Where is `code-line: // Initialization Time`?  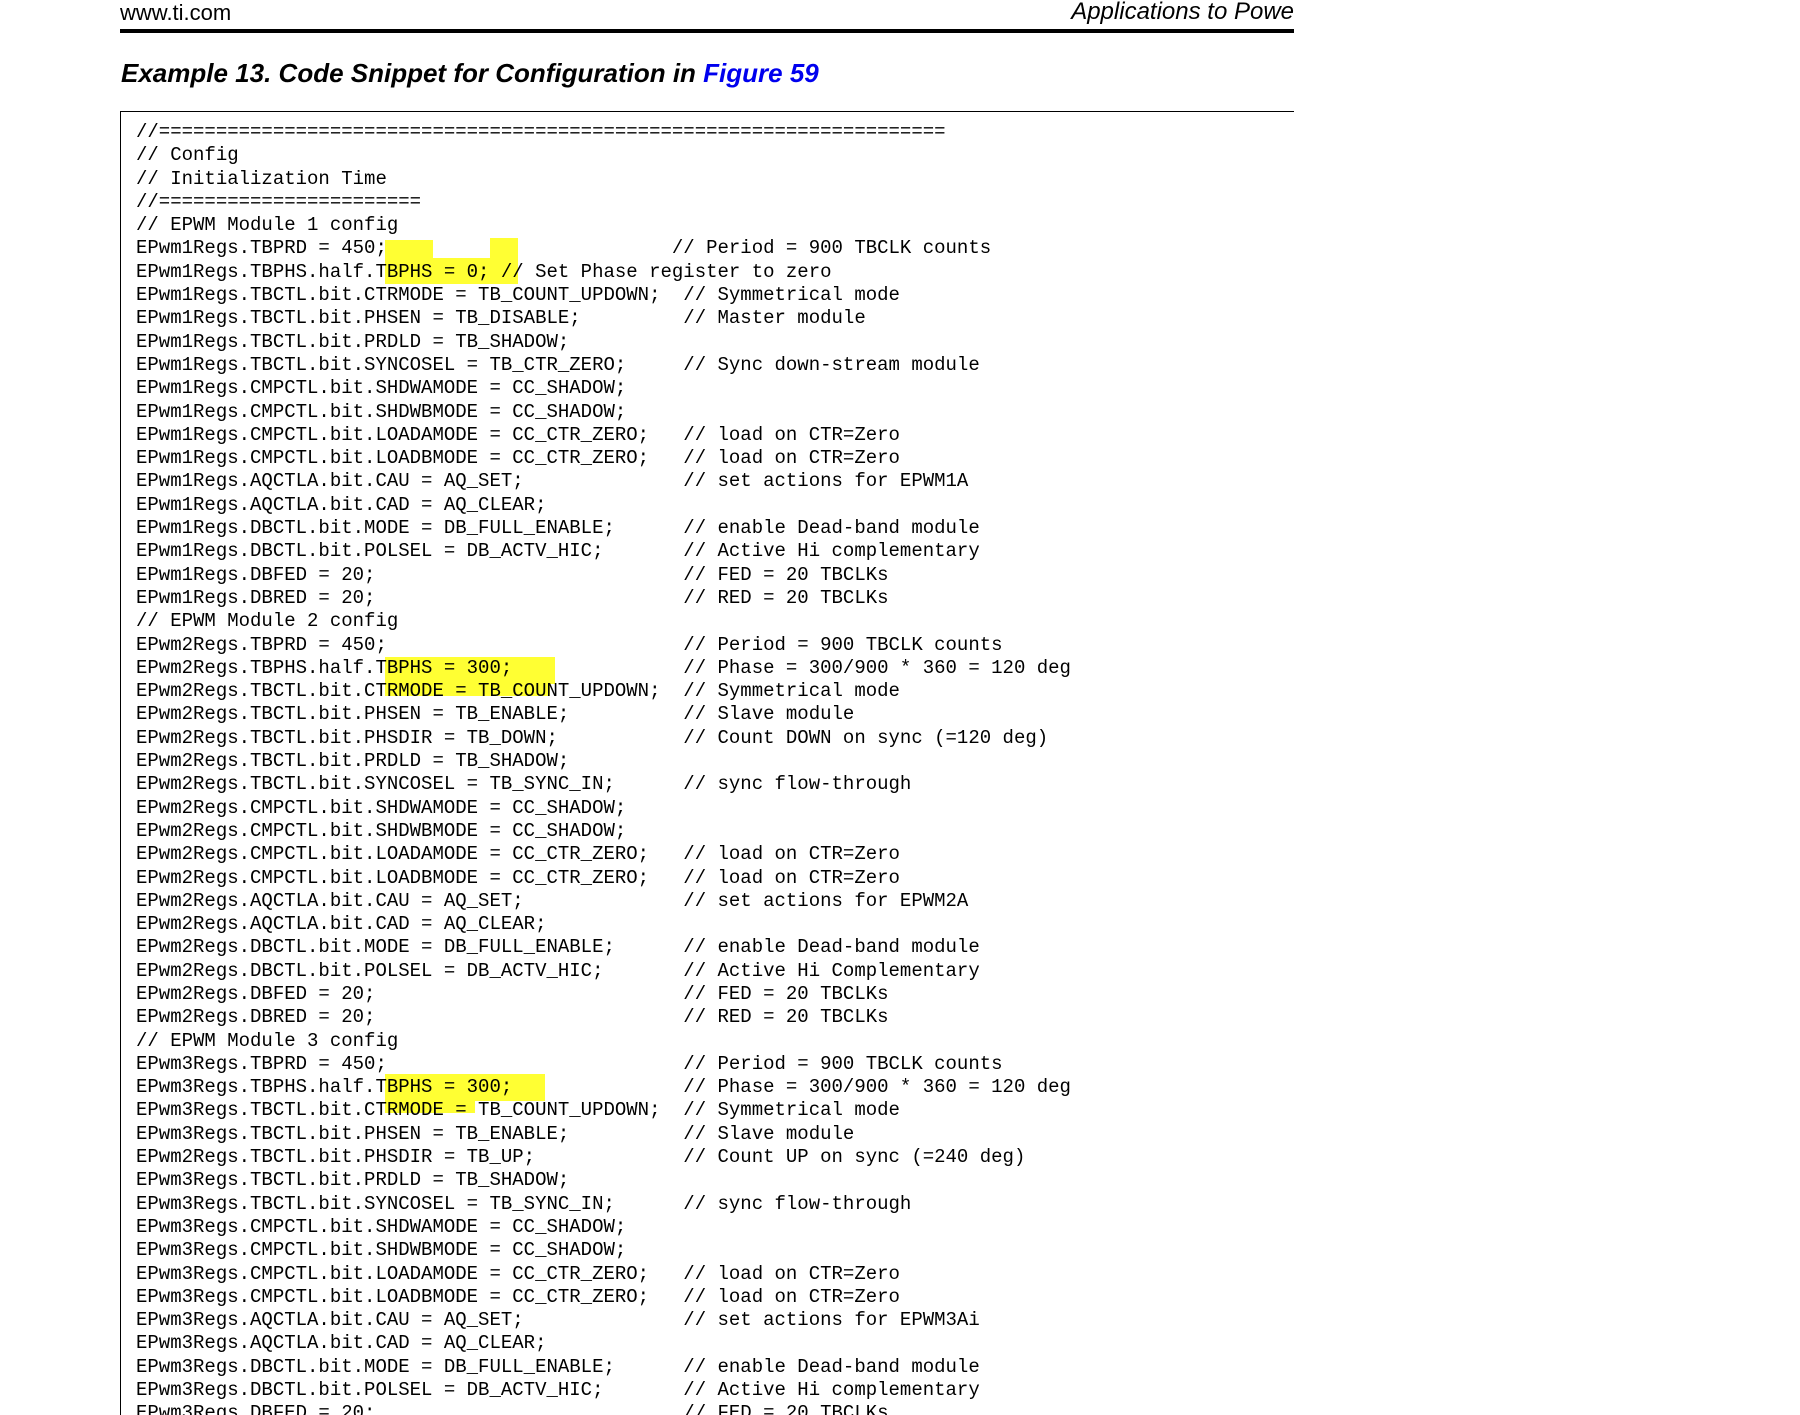
code-line: // Initialization Time is located at coordinates (261, 178).